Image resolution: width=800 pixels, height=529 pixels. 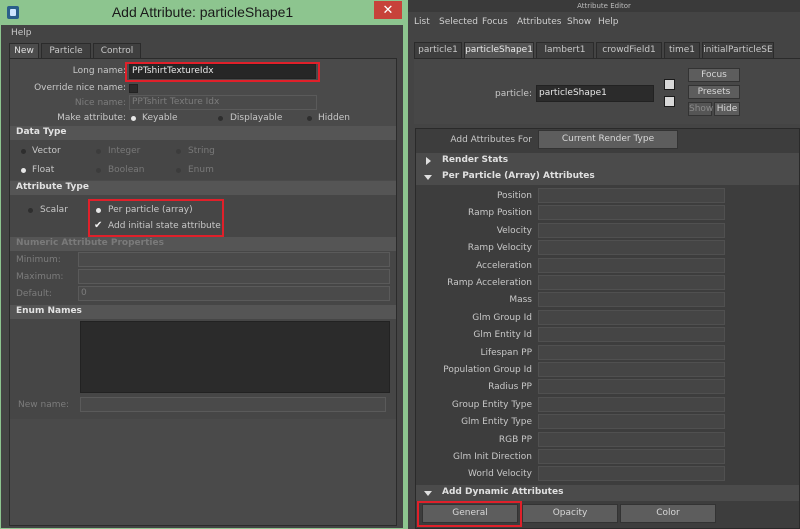 What do you see at coordinates (489, 283) in the screenshot?
I see `attribute-label: Ramp Acceleration` at bounding box center [489, 283].